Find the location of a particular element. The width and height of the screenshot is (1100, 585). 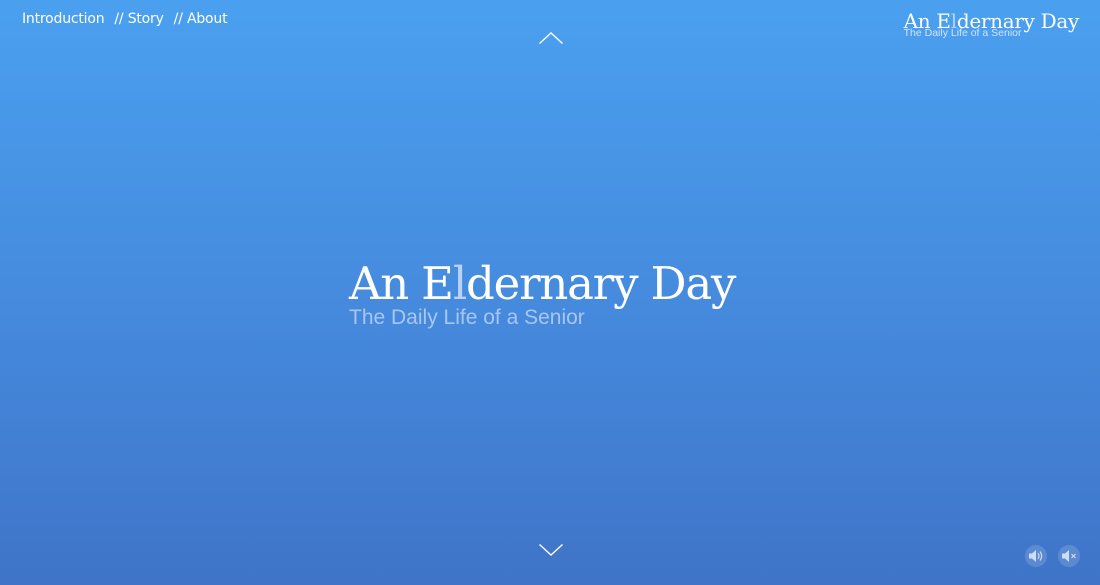

speaker-mute-icon is located at coordinates (1069, 556).